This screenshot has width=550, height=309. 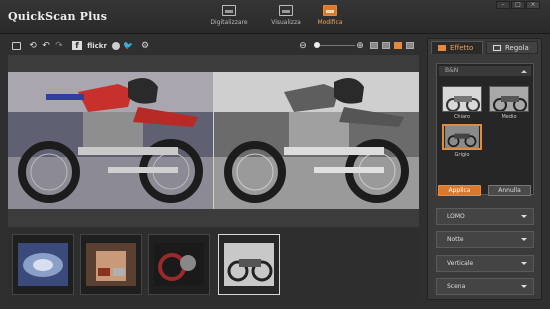 I want to click on tab-effect-label: Effetto, so click(x=462, y=48).